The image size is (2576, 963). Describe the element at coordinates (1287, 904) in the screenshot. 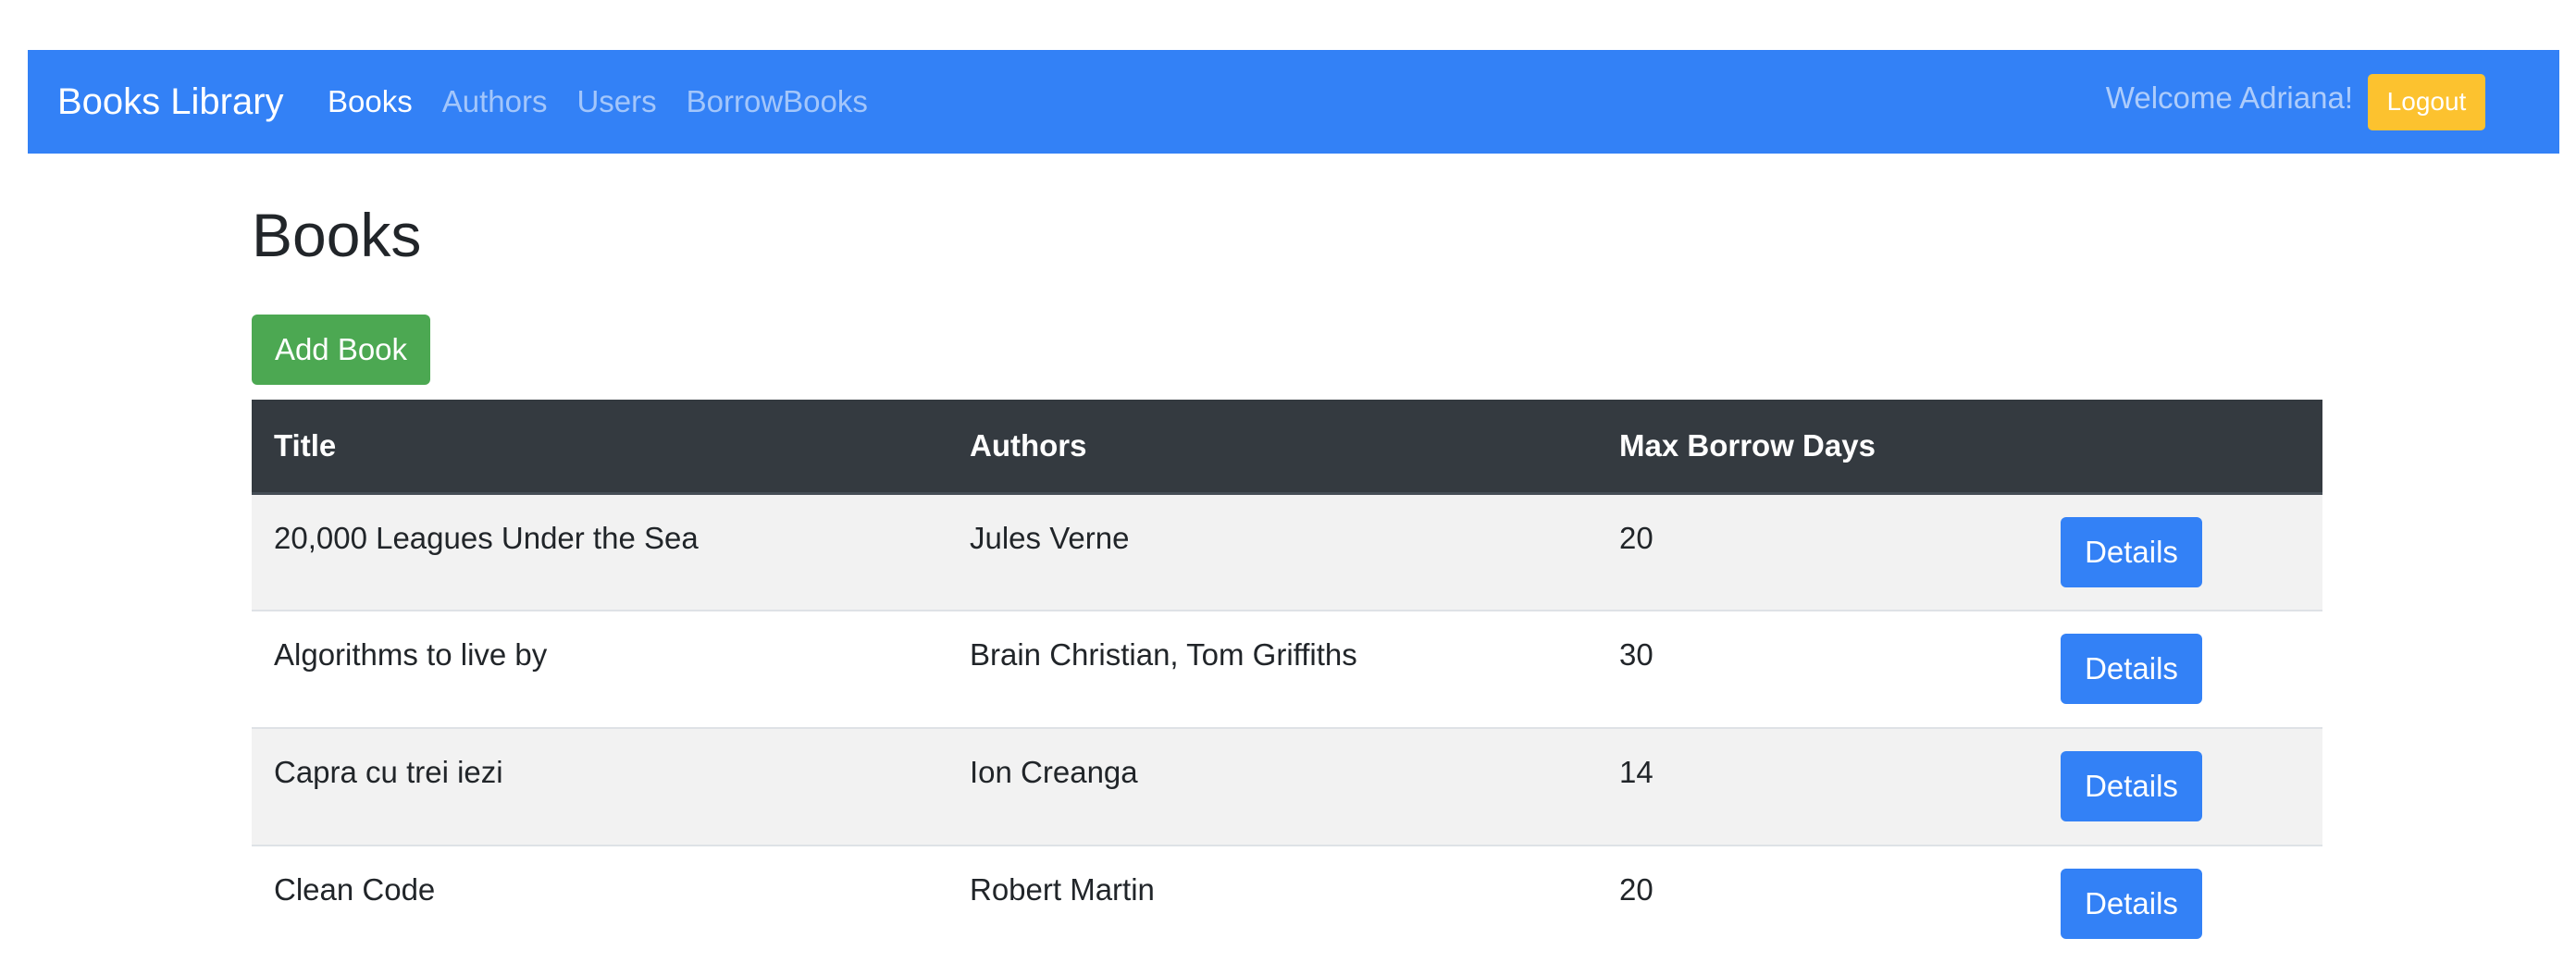

I see `table-row: Clean Code Robert Martin 20 Details` at that location.